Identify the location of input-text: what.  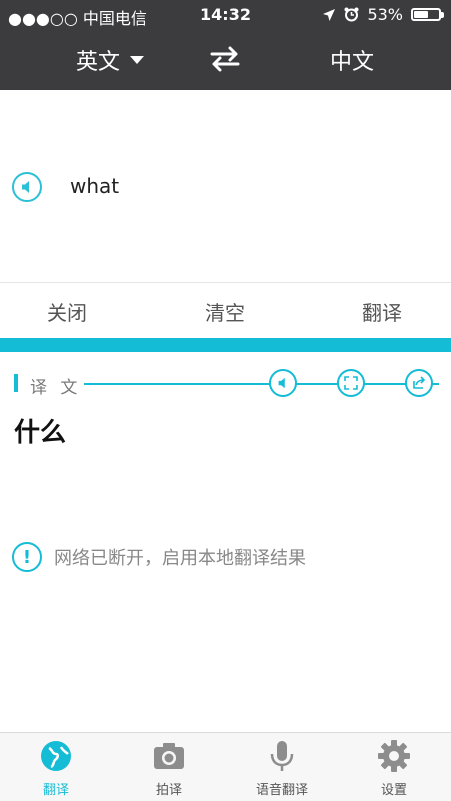
(94, 186).